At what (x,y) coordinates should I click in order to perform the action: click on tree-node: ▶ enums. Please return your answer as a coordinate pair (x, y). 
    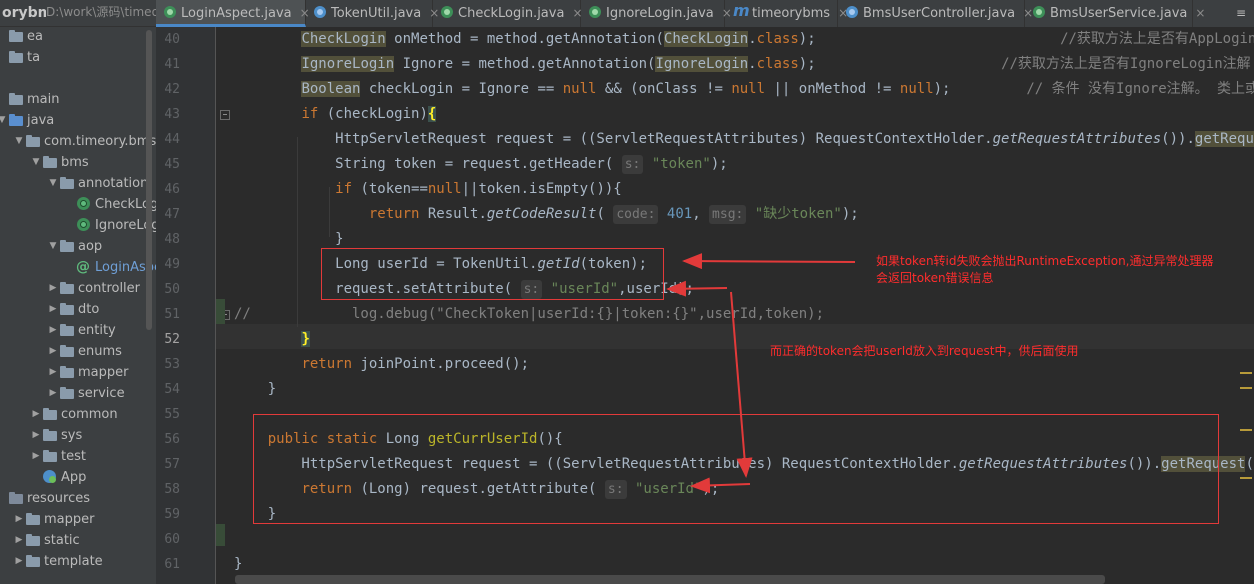
    Looking at the image, I should click on (84, 351).